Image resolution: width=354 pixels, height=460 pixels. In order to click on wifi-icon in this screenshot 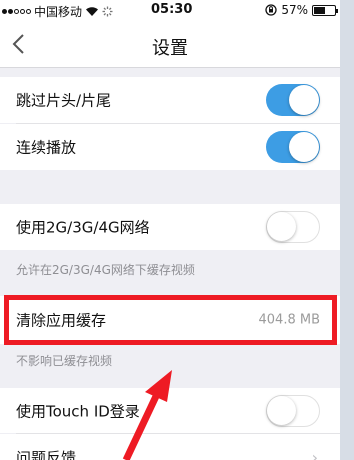, I will do `click(92, 11)`.